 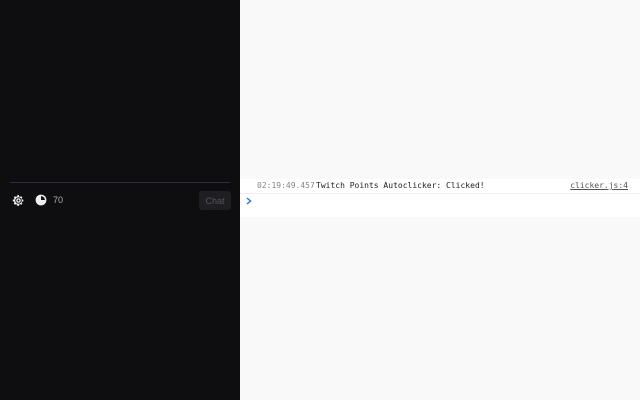 What do you see at coordinates (58, 200) in the screenshot?
I see `channel-points-value: 70` at bounding box center [58, 200].